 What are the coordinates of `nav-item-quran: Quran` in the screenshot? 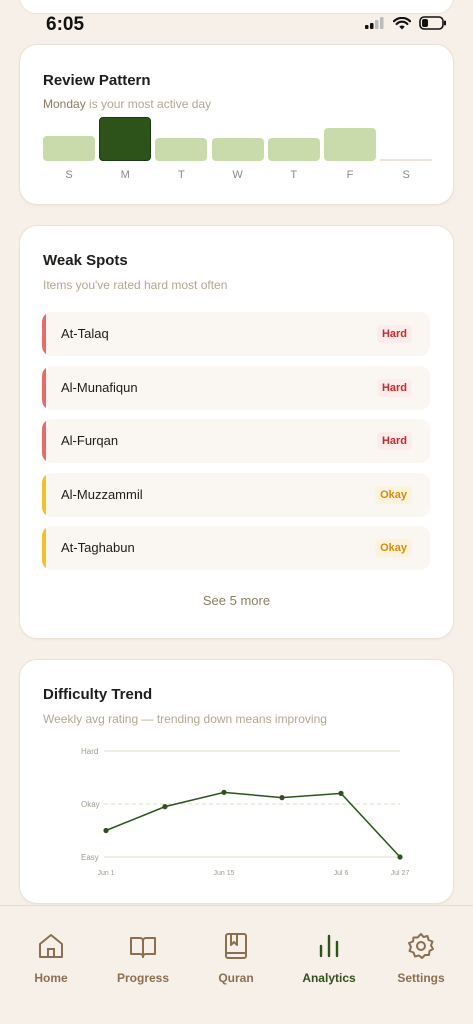 It's located at (236, 957).